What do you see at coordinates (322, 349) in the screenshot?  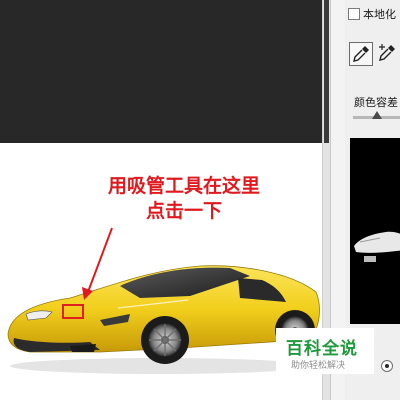 I see `watermark-title: 百科全说` at bounding box center [322, 349].